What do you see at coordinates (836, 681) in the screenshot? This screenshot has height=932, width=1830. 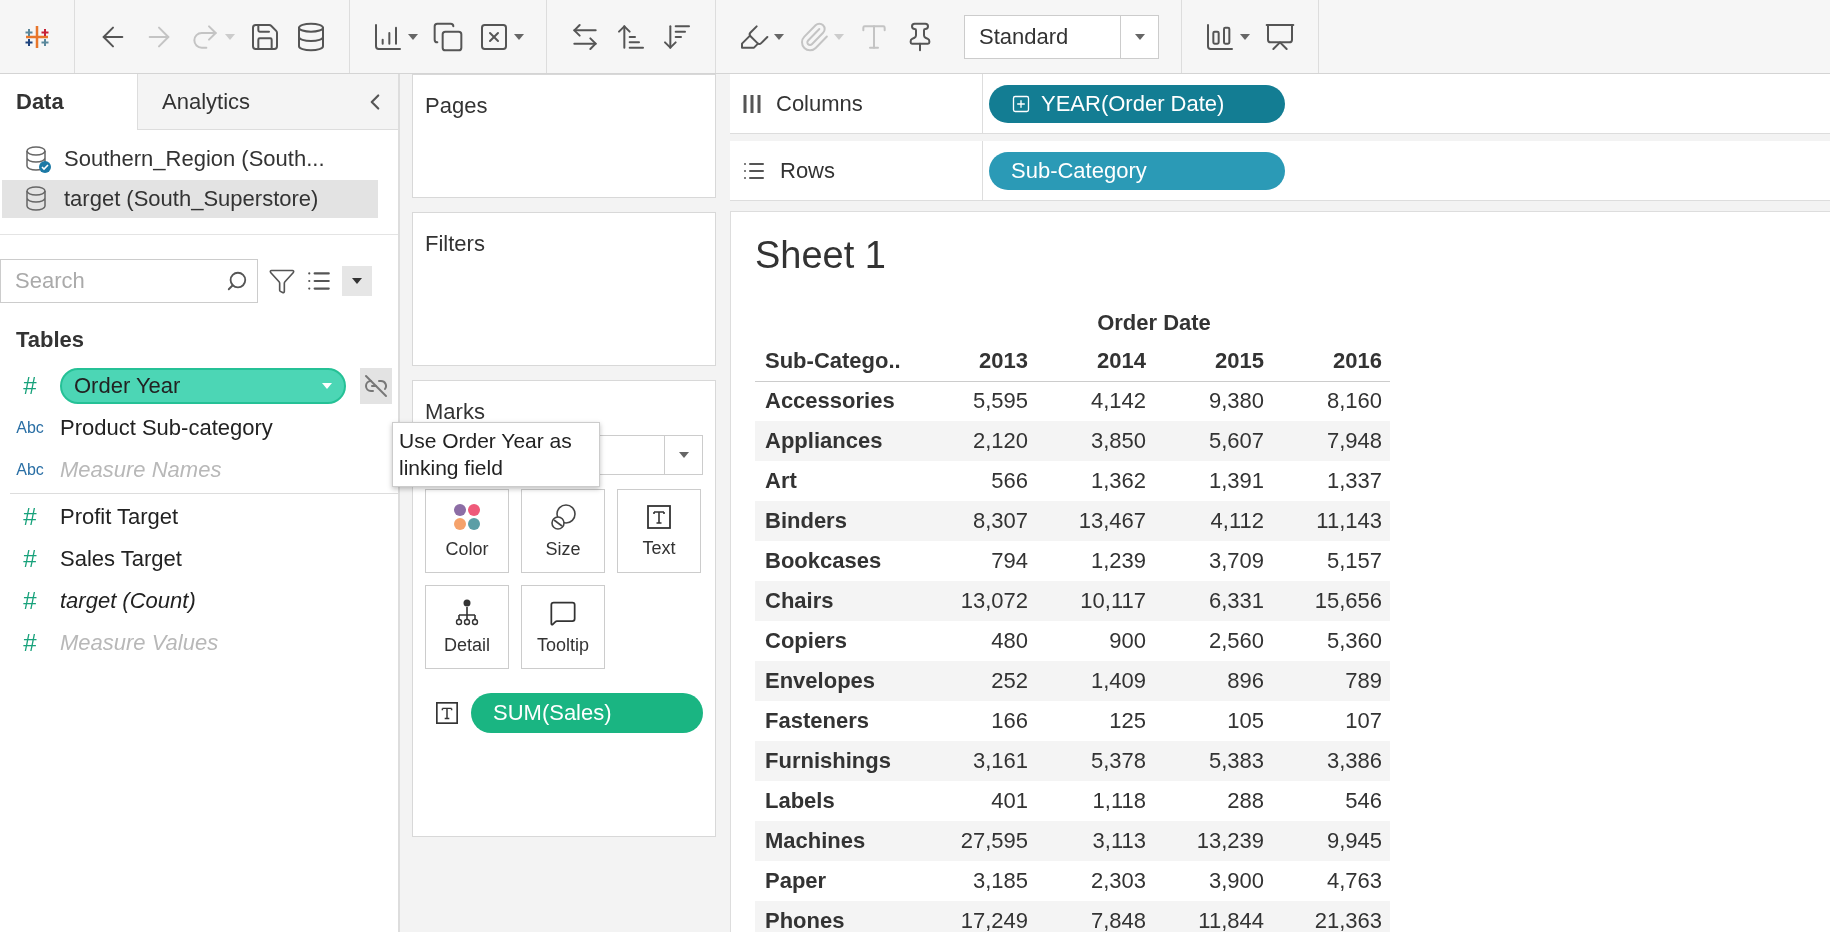 I see `row-header: Envelopes` at bounding box center [836, 681].